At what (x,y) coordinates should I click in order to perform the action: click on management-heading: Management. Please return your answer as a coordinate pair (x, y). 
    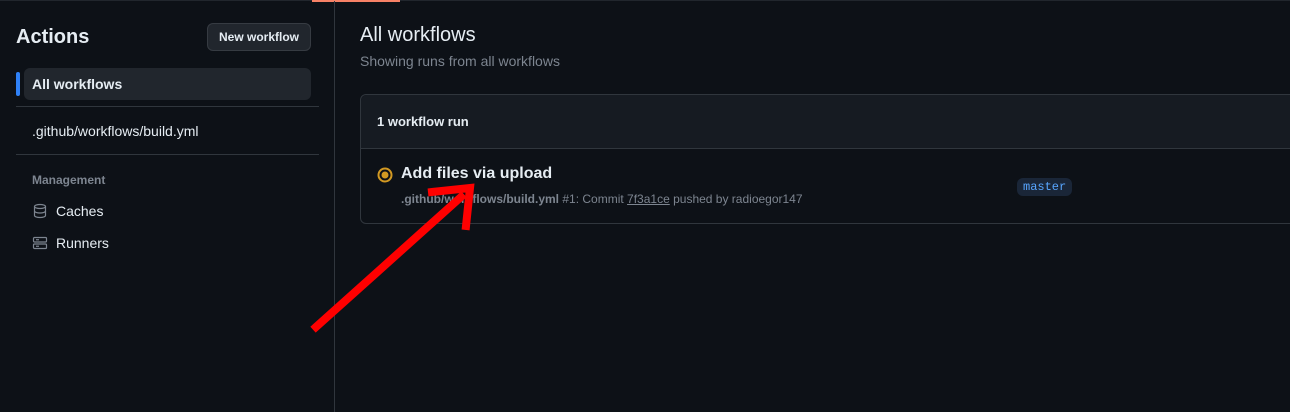
    Looking at the image, I should click on (69, 180).